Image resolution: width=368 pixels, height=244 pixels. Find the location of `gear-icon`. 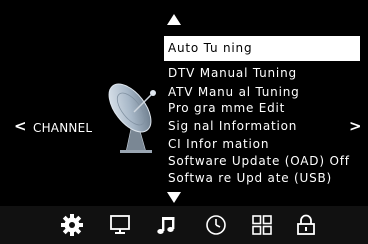

gear-icon is located at coordinates (72, 225).